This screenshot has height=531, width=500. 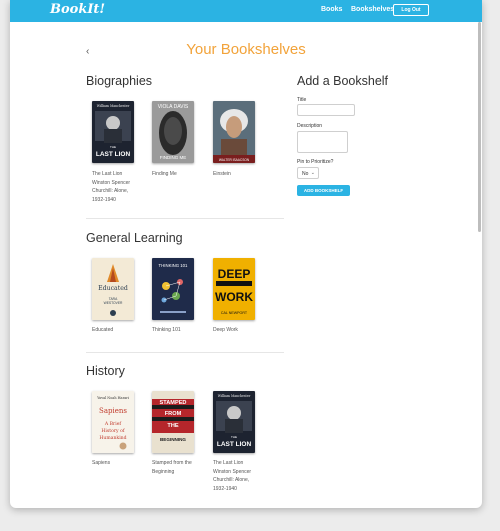 I want to click on nav-books-link: Books, so click(x=331, y=9).